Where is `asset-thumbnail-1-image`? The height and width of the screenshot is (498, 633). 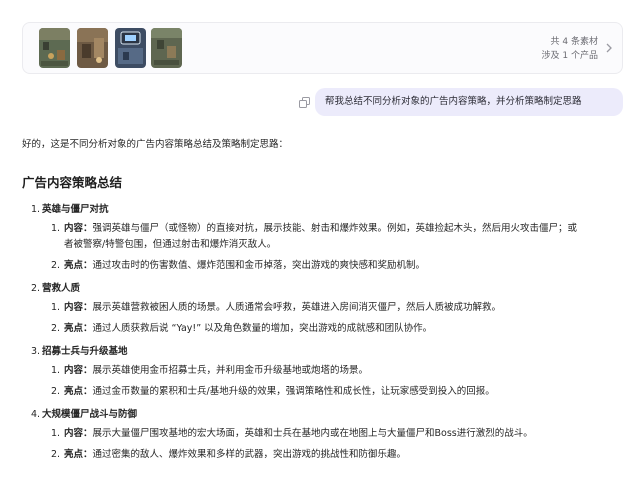 asset-thumbnail-1-image is located at coordinates (54, 48).